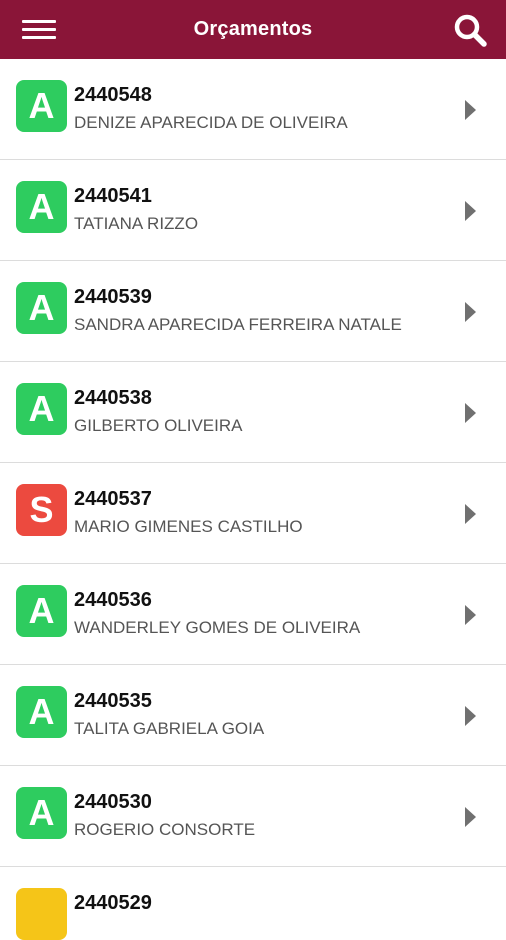  I want to click on page-title: Orçamentos, so click(253, 29).